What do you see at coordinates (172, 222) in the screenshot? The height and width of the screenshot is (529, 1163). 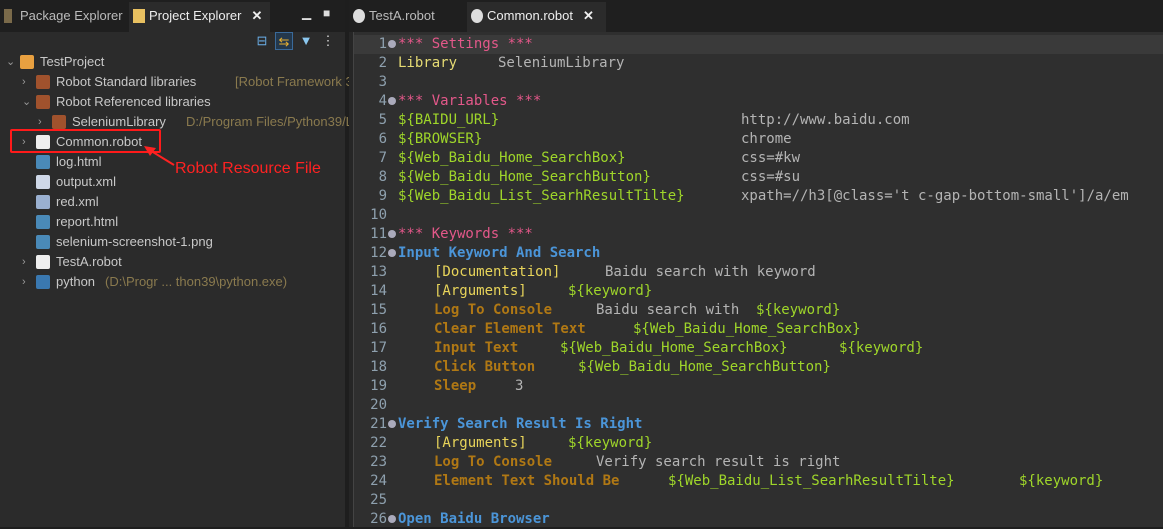 I see `tree-item: report.html` at bounding box center [172, 222].